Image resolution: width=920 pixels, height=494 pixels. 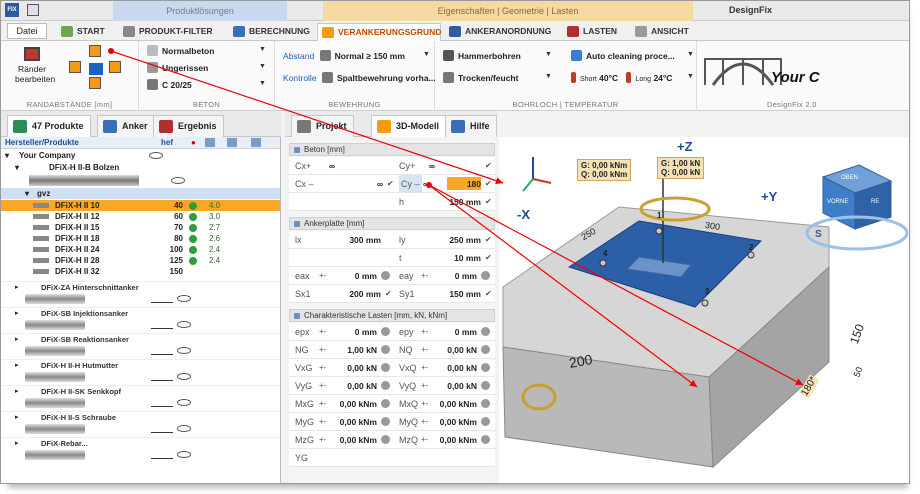 I want to click on arrow-to-cy-minus, so click(x=307, y=117).